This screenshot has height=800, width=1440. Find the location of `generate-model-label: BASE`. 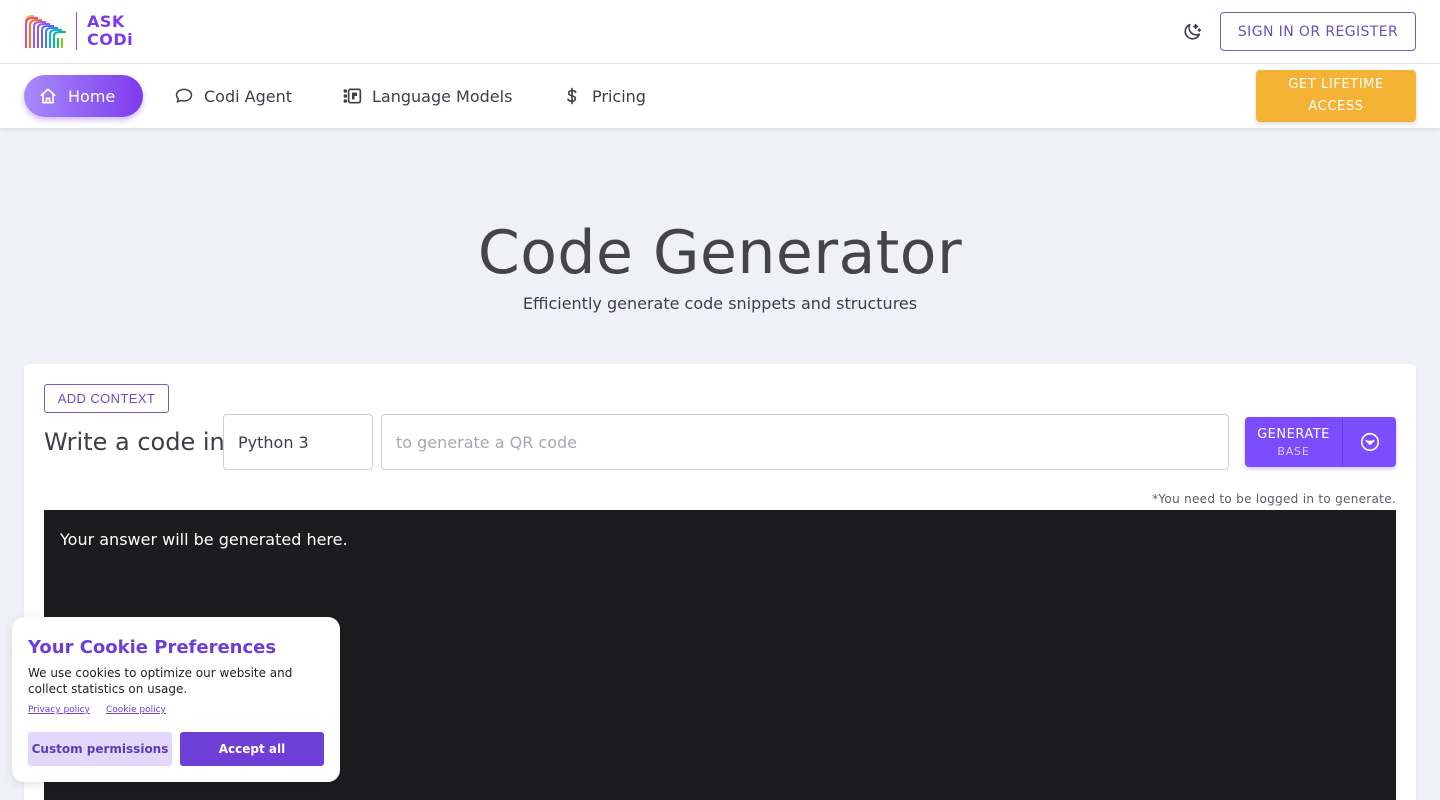

generate-model-label: BASE is located at coordinates (1293, 451).